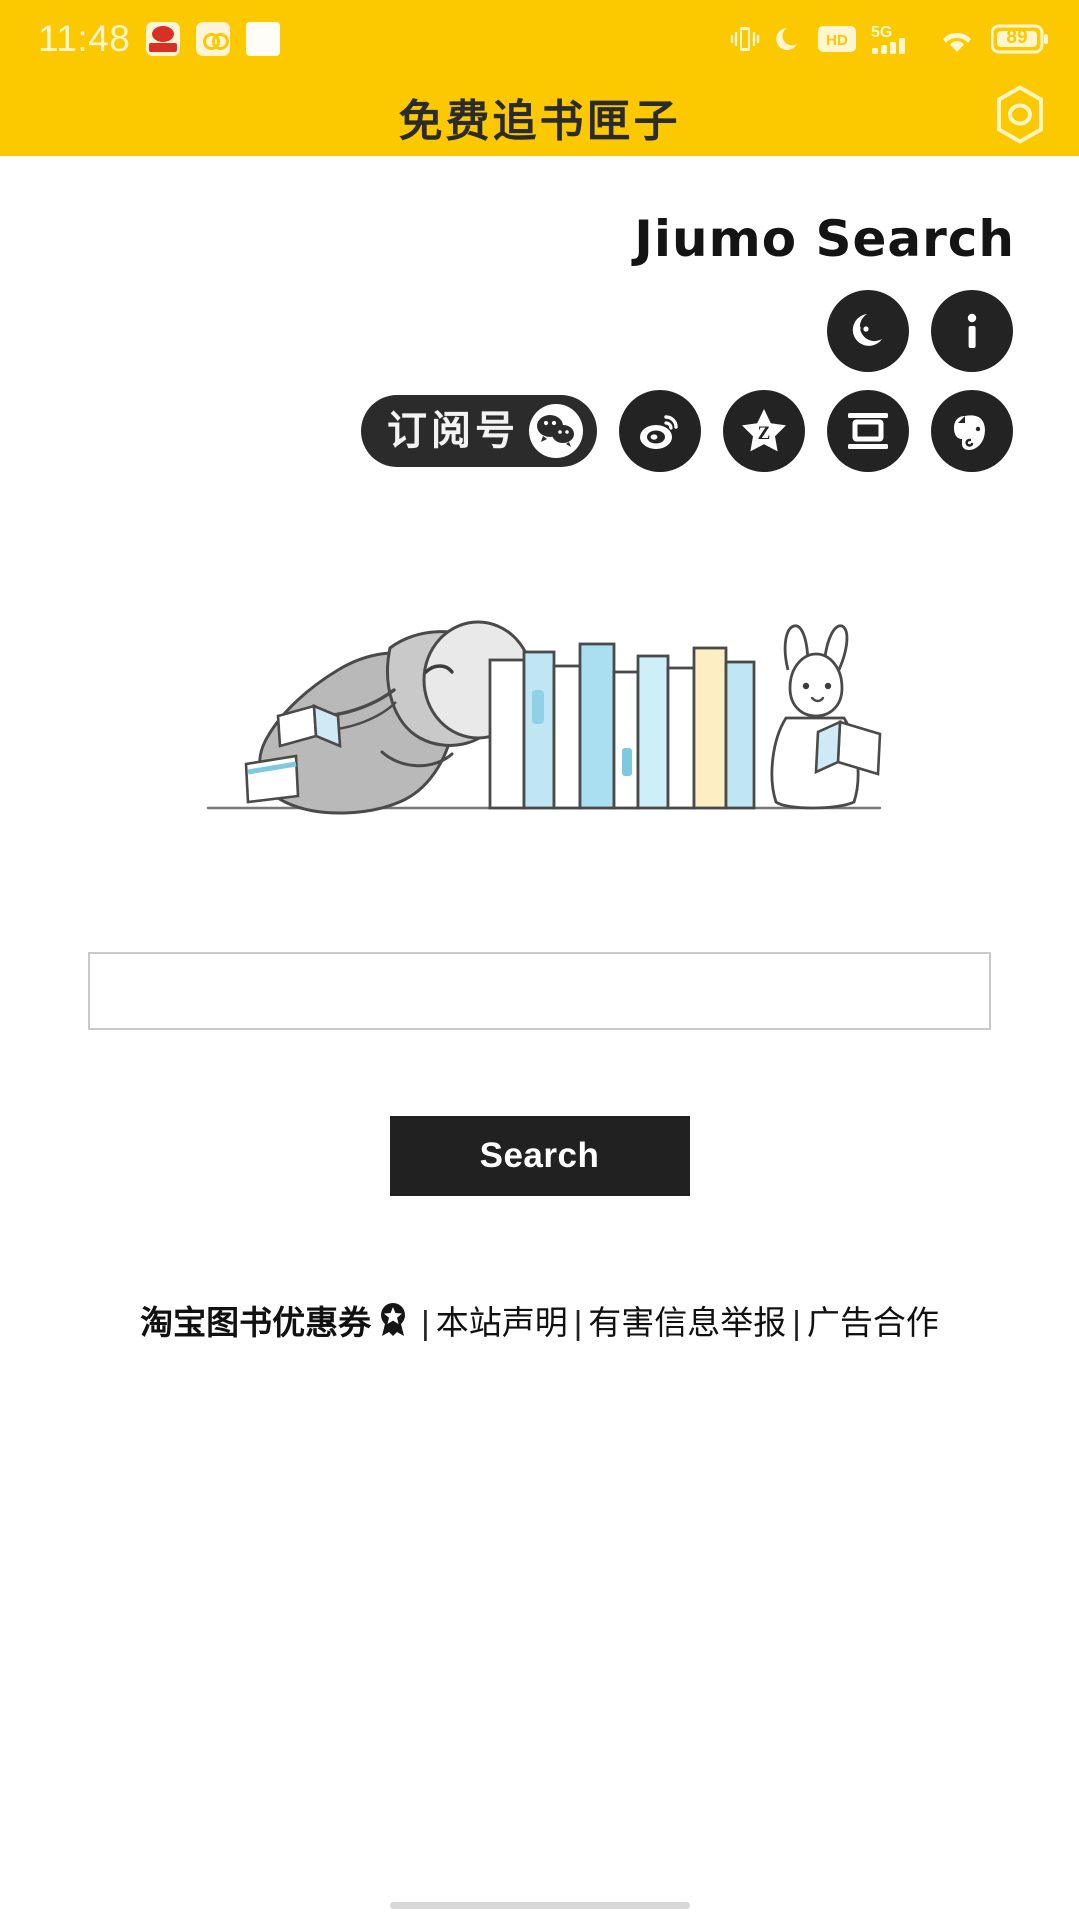 This screenshot has width=1079, height=1919. I want to click on search-input, so click(539, 991).